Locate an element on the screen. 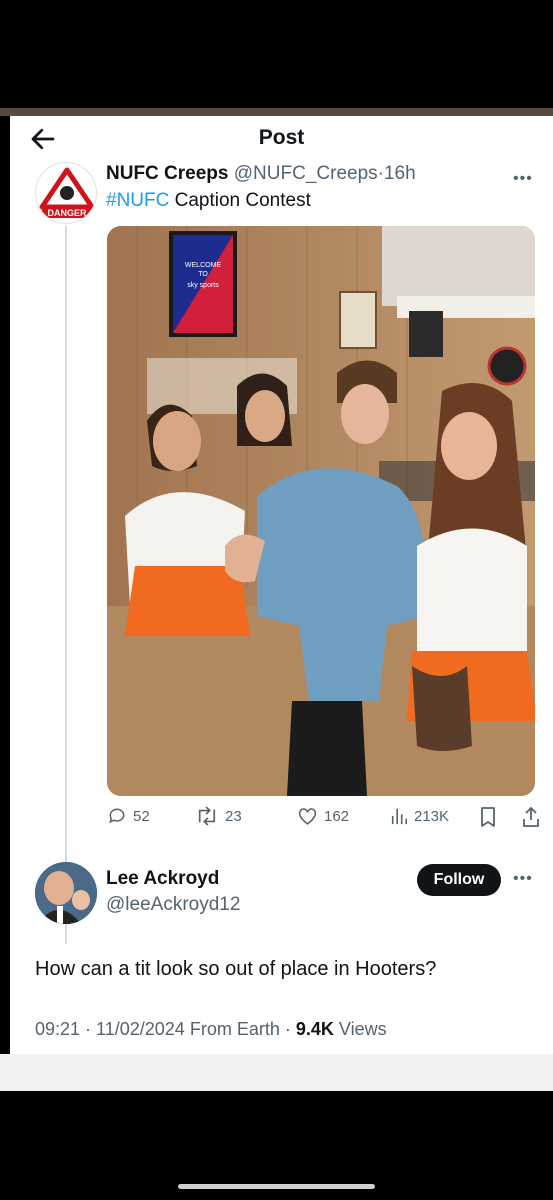 Image resolution: width=553 pixels, height=1200 pixels. status-bar-area is located at coordinates (276, 55).